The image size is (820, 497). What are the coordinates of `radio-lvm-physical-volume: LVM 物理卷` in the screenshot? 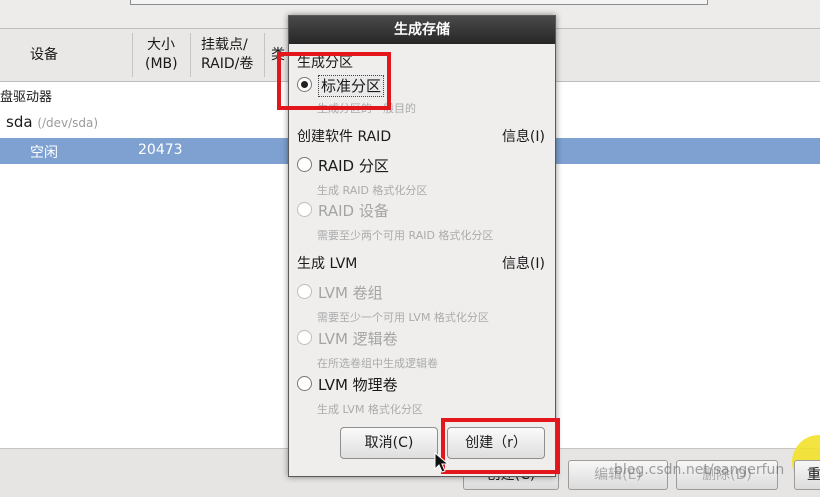 It's located at (347, 385).